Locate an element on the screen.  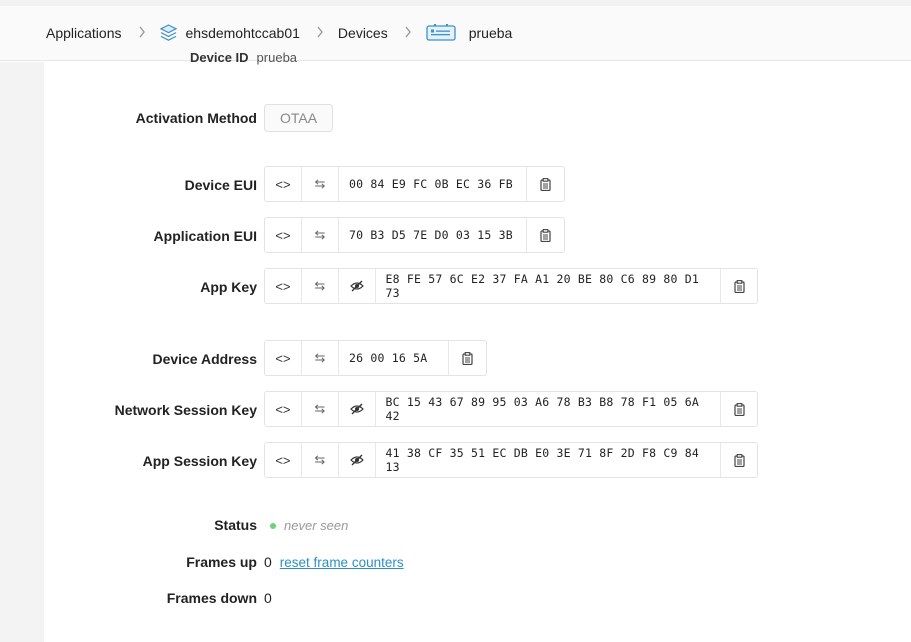
device-eui-row: Device EUI <> ⇆ 00 84 E9 FC 0B EC 36 FB is located at coordinates (477, 185).